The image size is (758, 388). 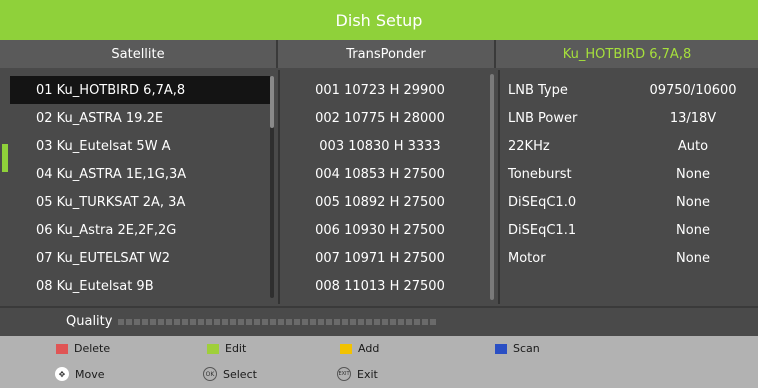 I want to click on setting-value: 09750/10600, so click(x=693, y=90).